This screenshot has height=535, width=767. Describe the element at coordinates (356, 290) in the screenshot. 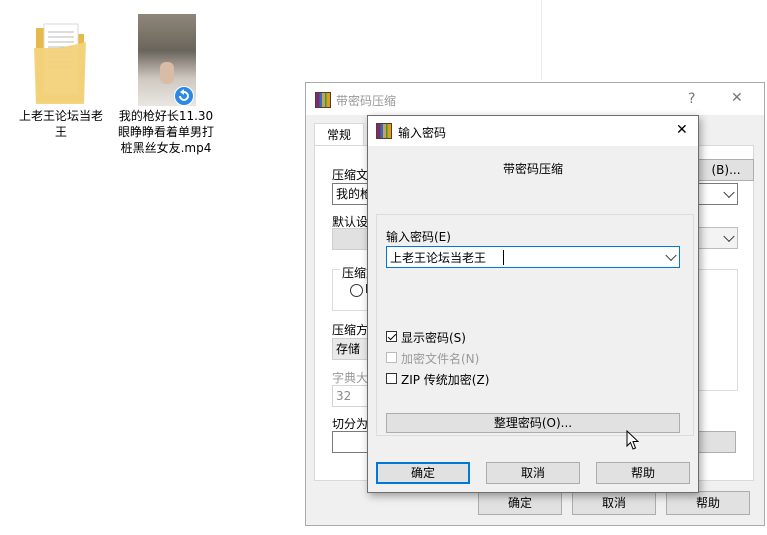

I see `format-rar-radio` at that location.